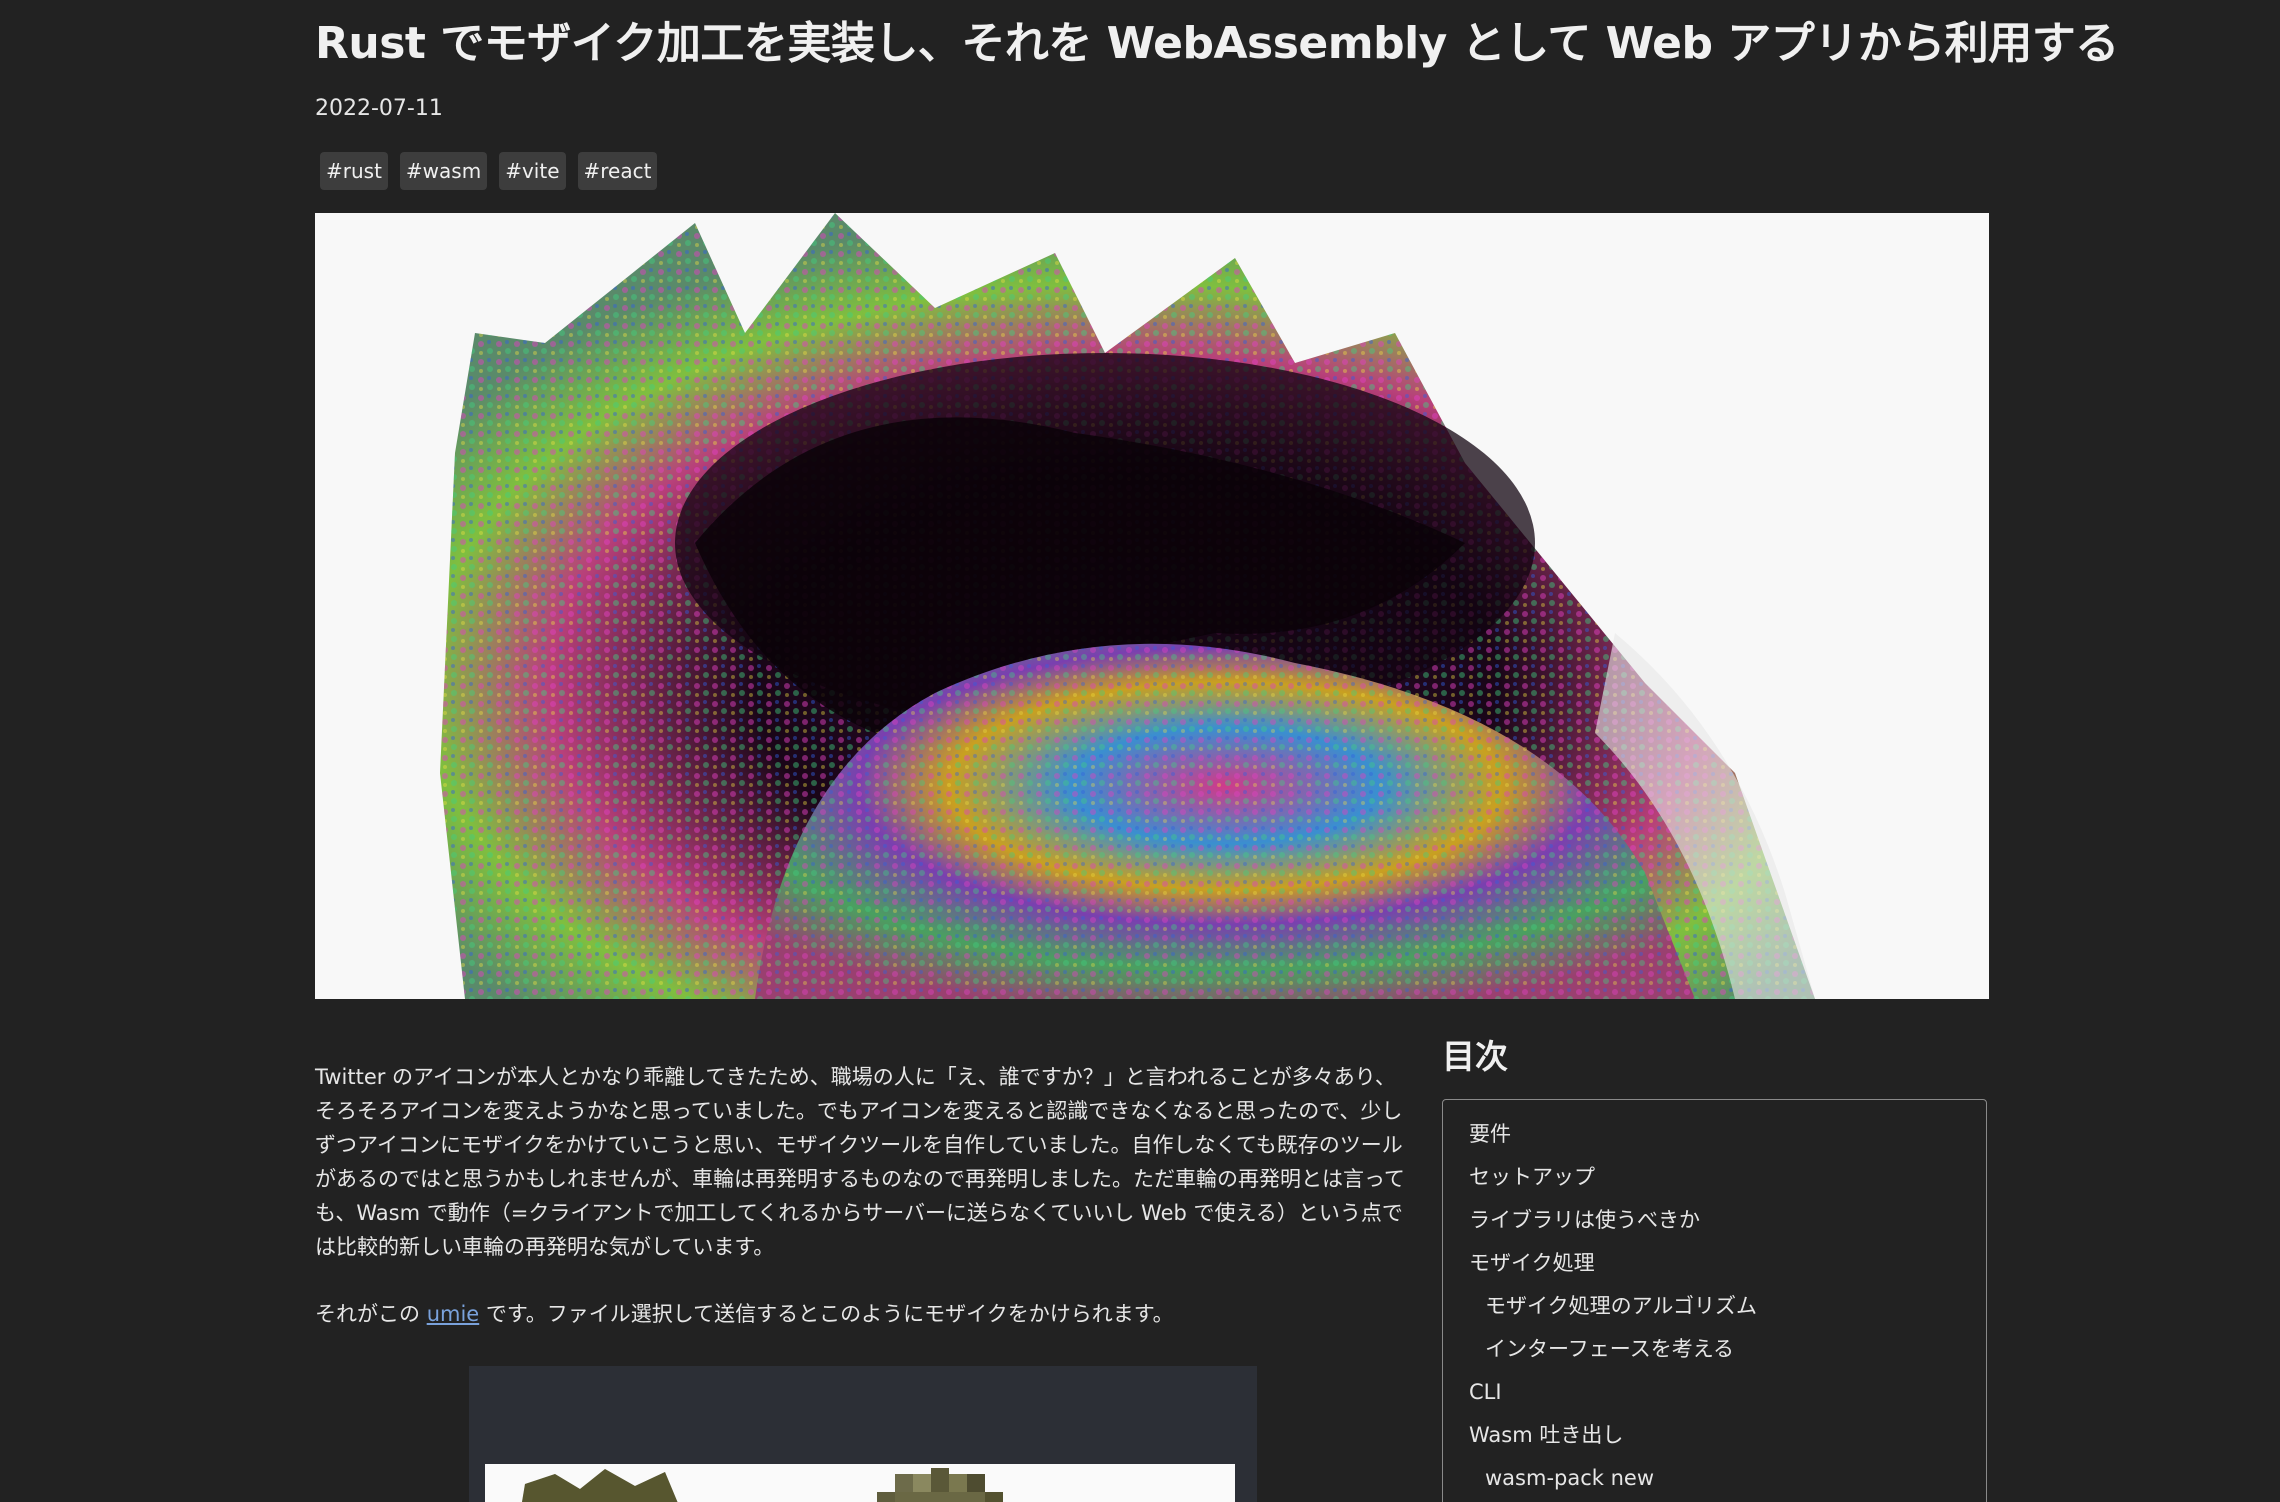 The width and height of the screenshot is (2280, 1502). Describe the element at coordinates (1727, 1220) in the screenshot. I see `toc-item-library: ライブラリは使うべきか` at that location.